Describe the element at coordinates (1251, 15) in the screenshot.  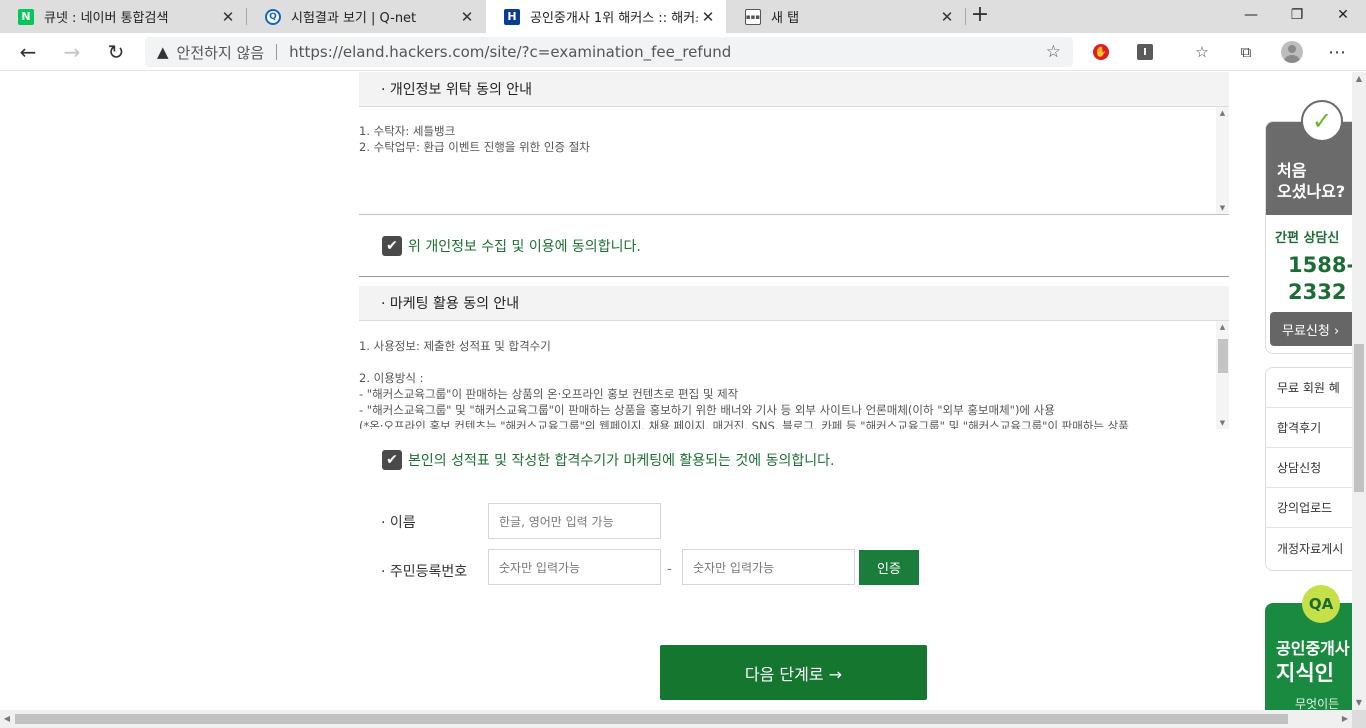
I see `minimize-icon: —` at that location.